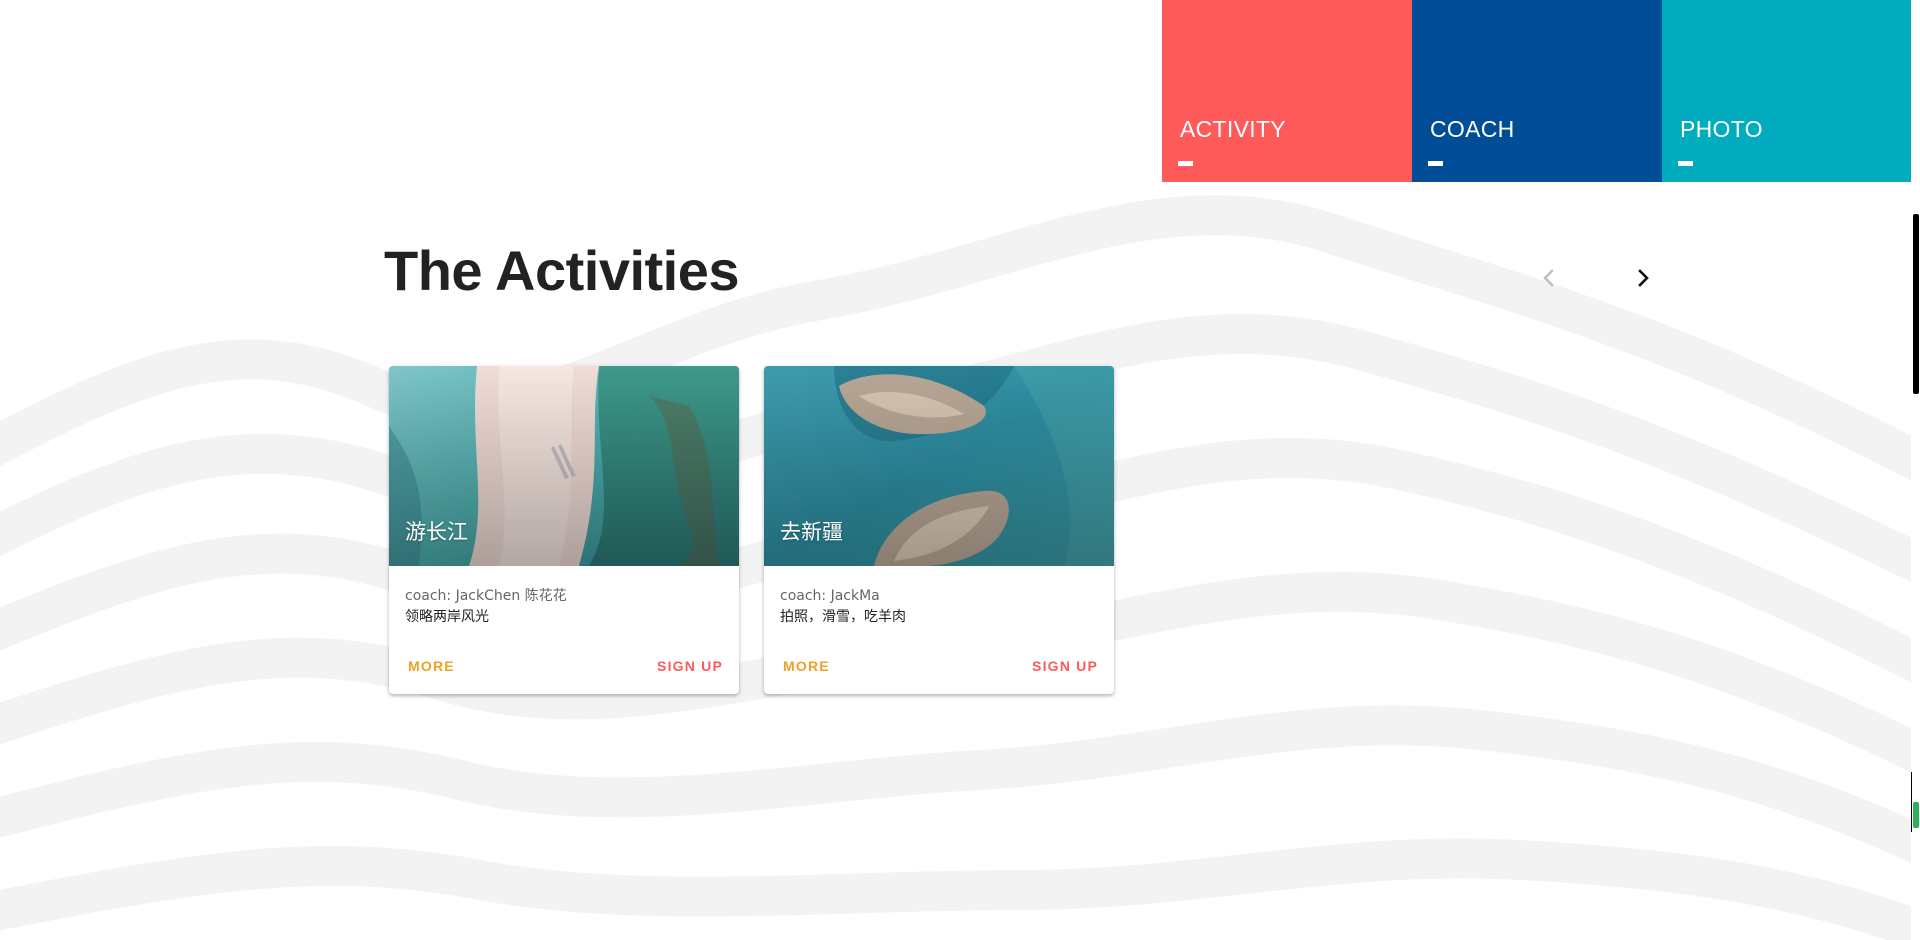 The width and height of the screenshot is (1920, 940). I want to click on card-title: 游长江, so click(436, 532).